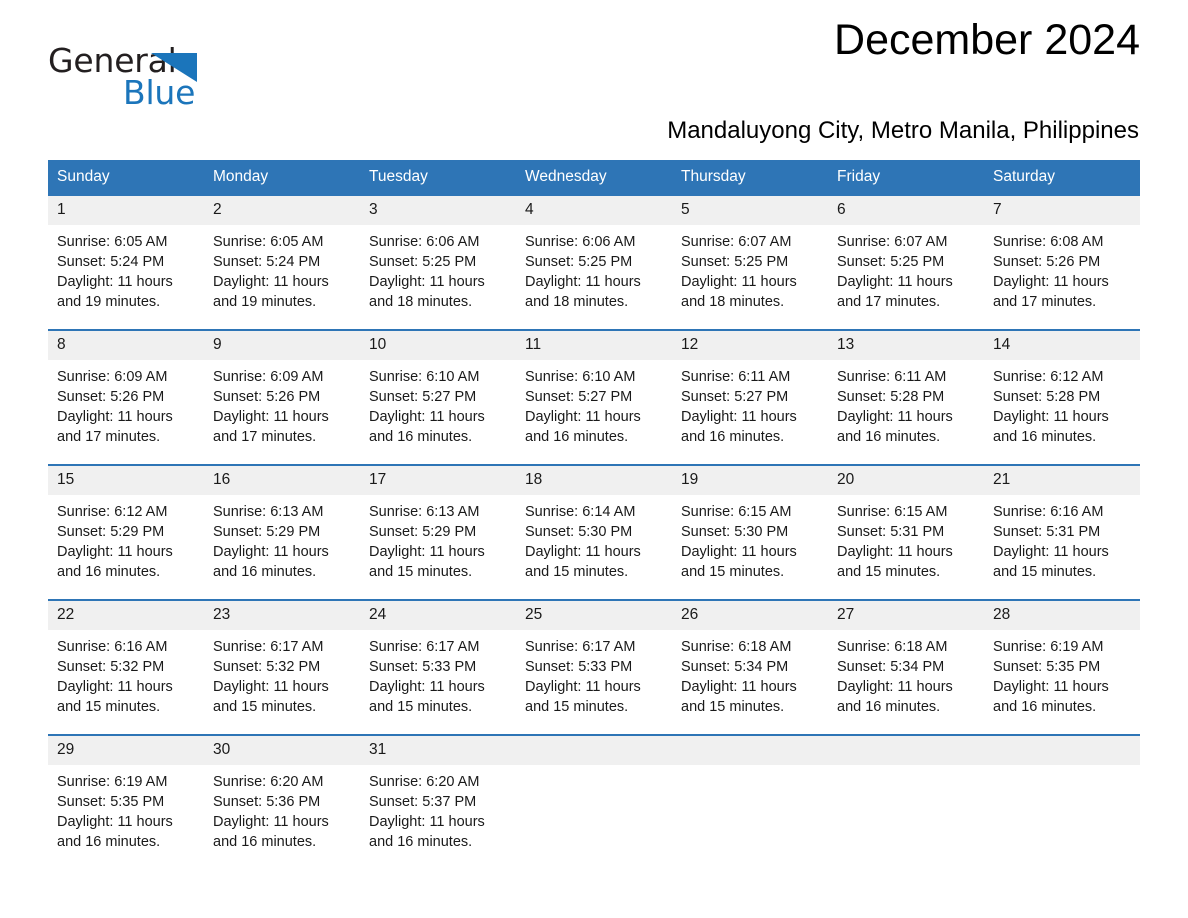  What do you see at coordinates (1062, 480) in the screenshot?
I see `day-number: 21` at bounding box center [1062, 480].